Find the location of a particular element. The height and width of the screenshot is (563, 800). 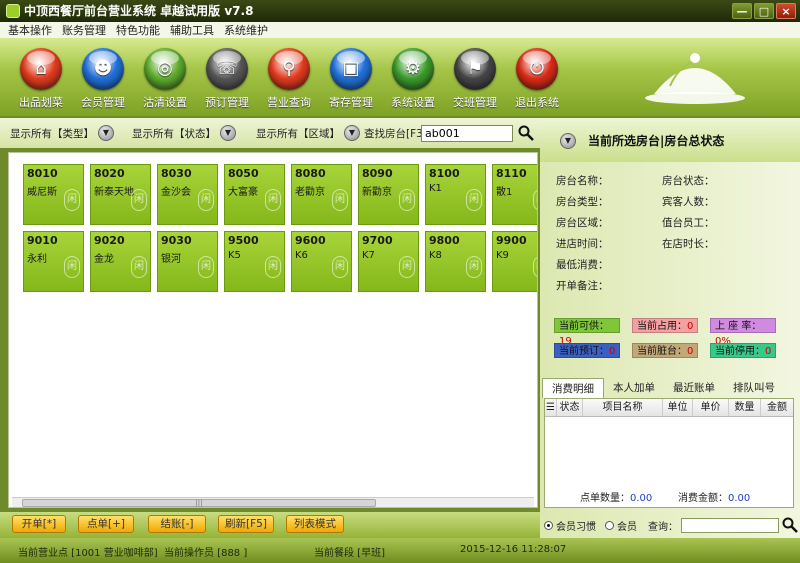

action-bar: 开单[*] 点单[+] 结账[-] 刷新[F5] 列表模式 is located at coordinates (270, 525).